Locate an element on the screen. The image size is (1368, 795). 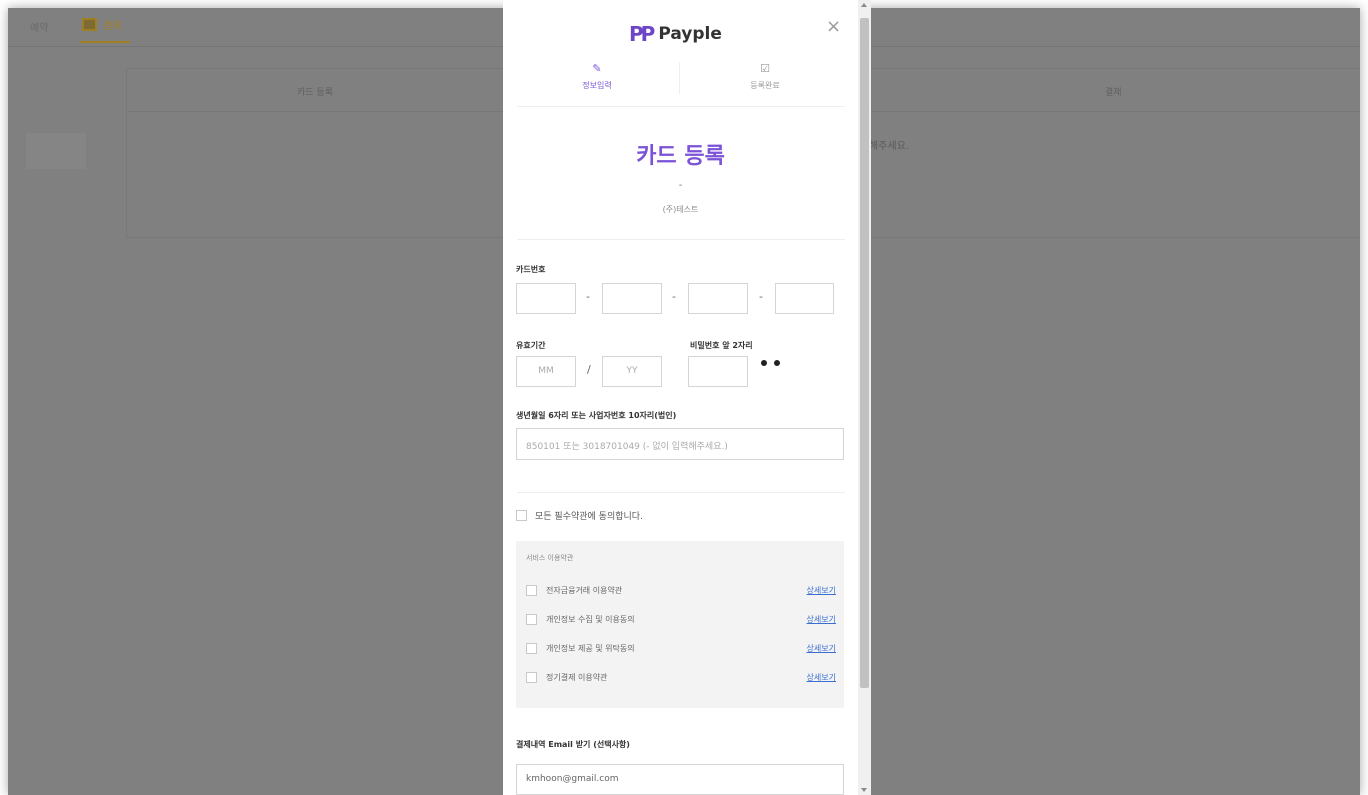
background-side-button is located at coordinates (56, 151).